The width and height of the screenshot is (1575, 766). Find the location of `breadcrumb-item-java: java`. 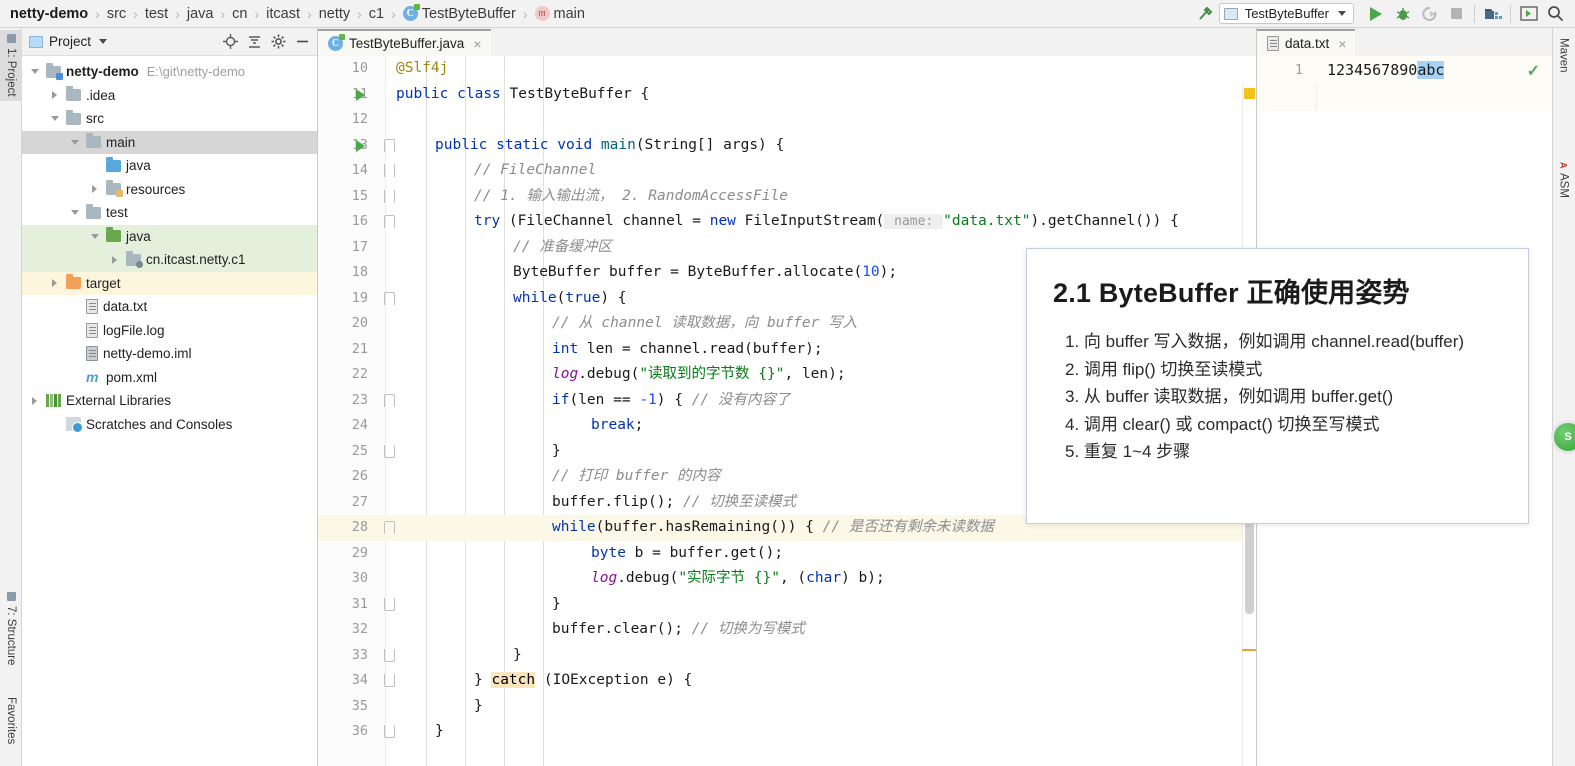

breadcrumb-item-java: java is located at coordinates (200, 14).